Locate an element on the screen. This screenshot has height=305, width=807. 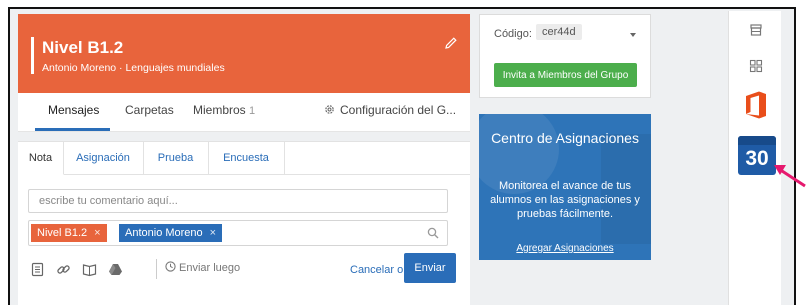
tab-members-label: Miembros is located at coordinates (219, 110).